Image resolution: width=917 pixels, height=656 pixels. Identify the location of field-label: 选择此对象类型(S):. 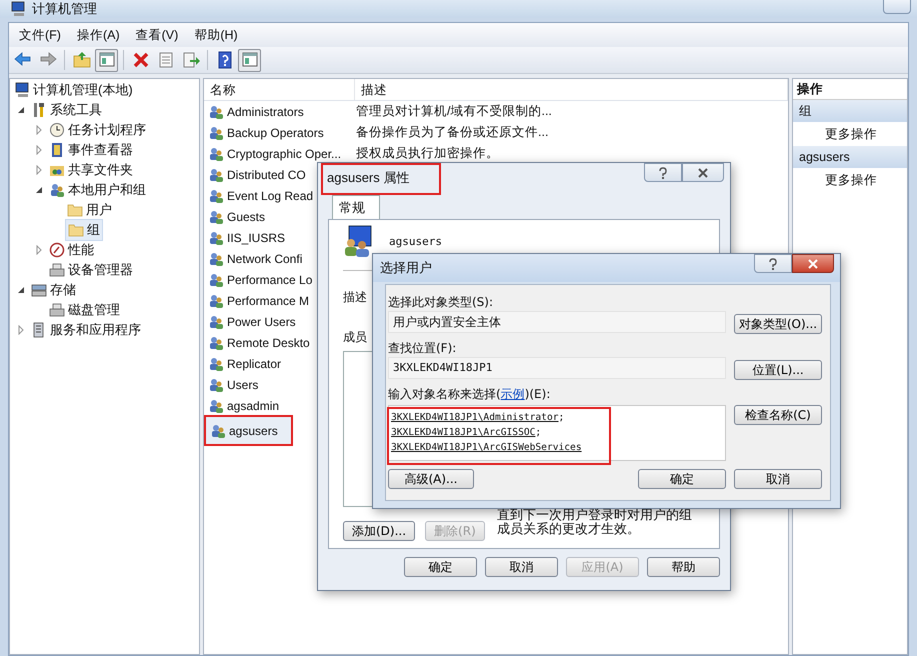
(441, 302).